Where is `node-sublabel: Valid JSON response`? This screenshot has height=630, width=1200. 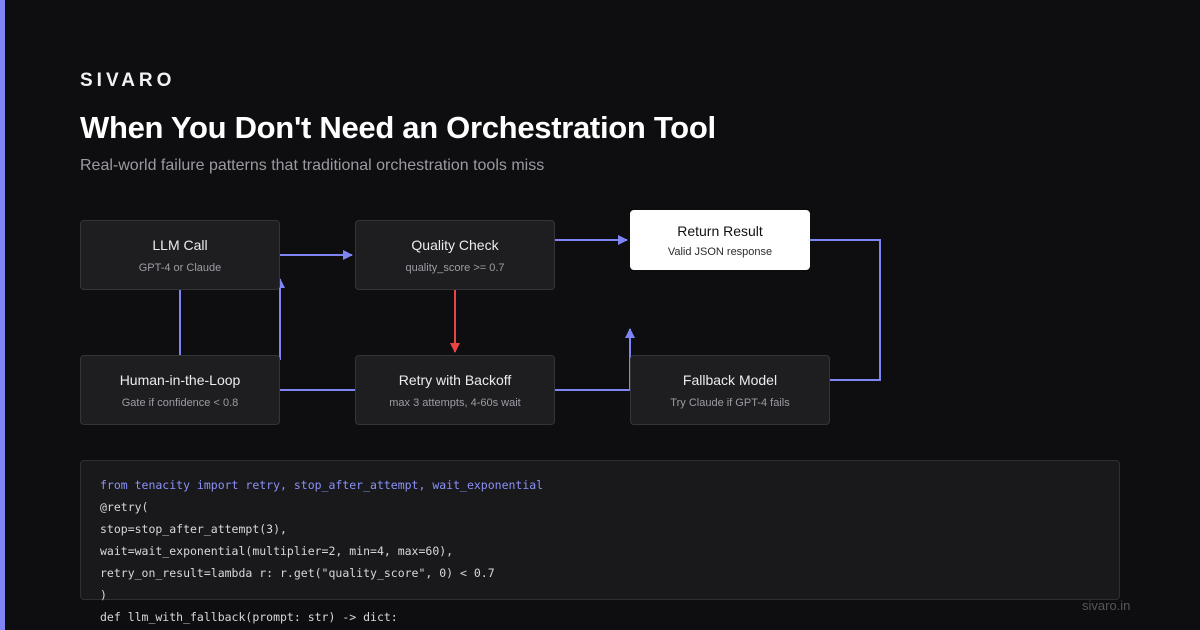 node-sublabel: Valid JSON response is located at coordinates (720, 251).